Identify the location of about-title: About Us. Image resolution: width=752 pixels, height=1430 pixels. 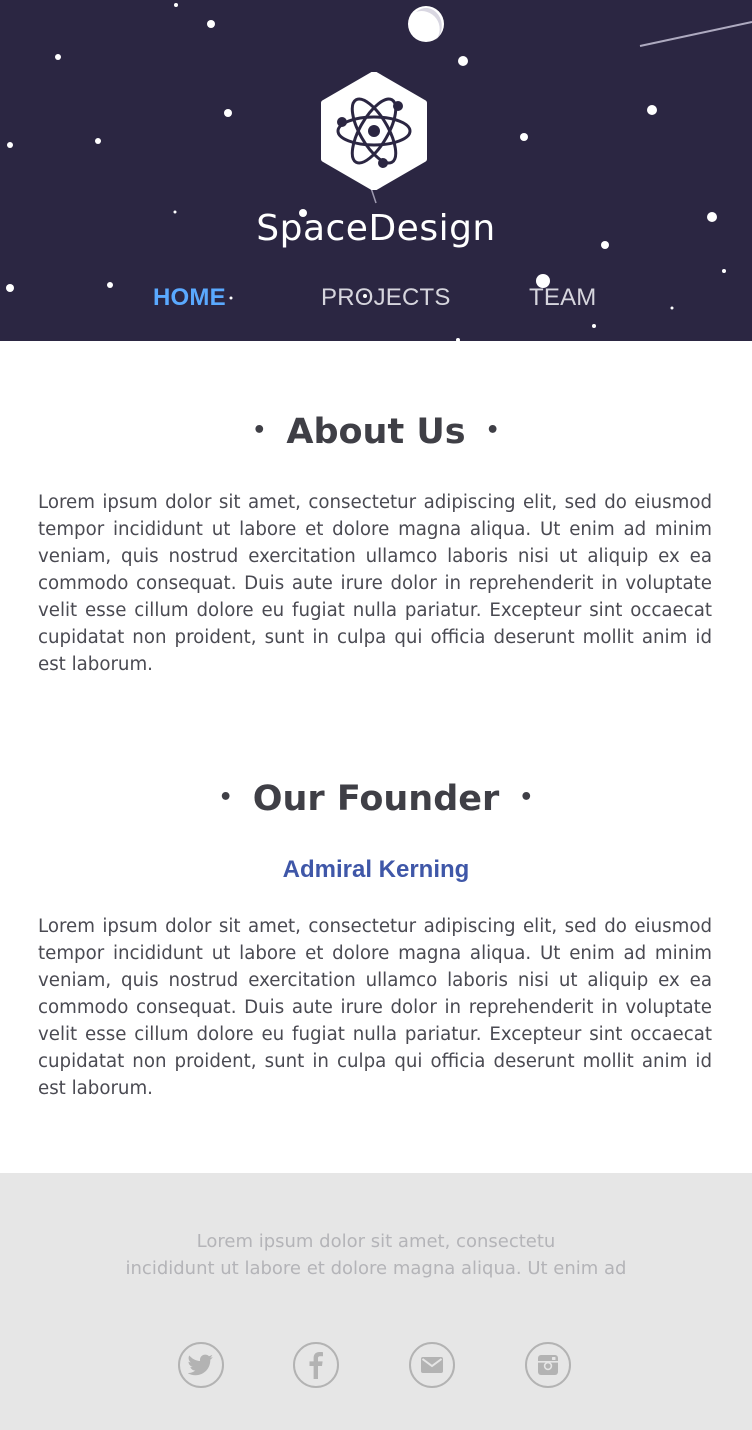
(376, 432).